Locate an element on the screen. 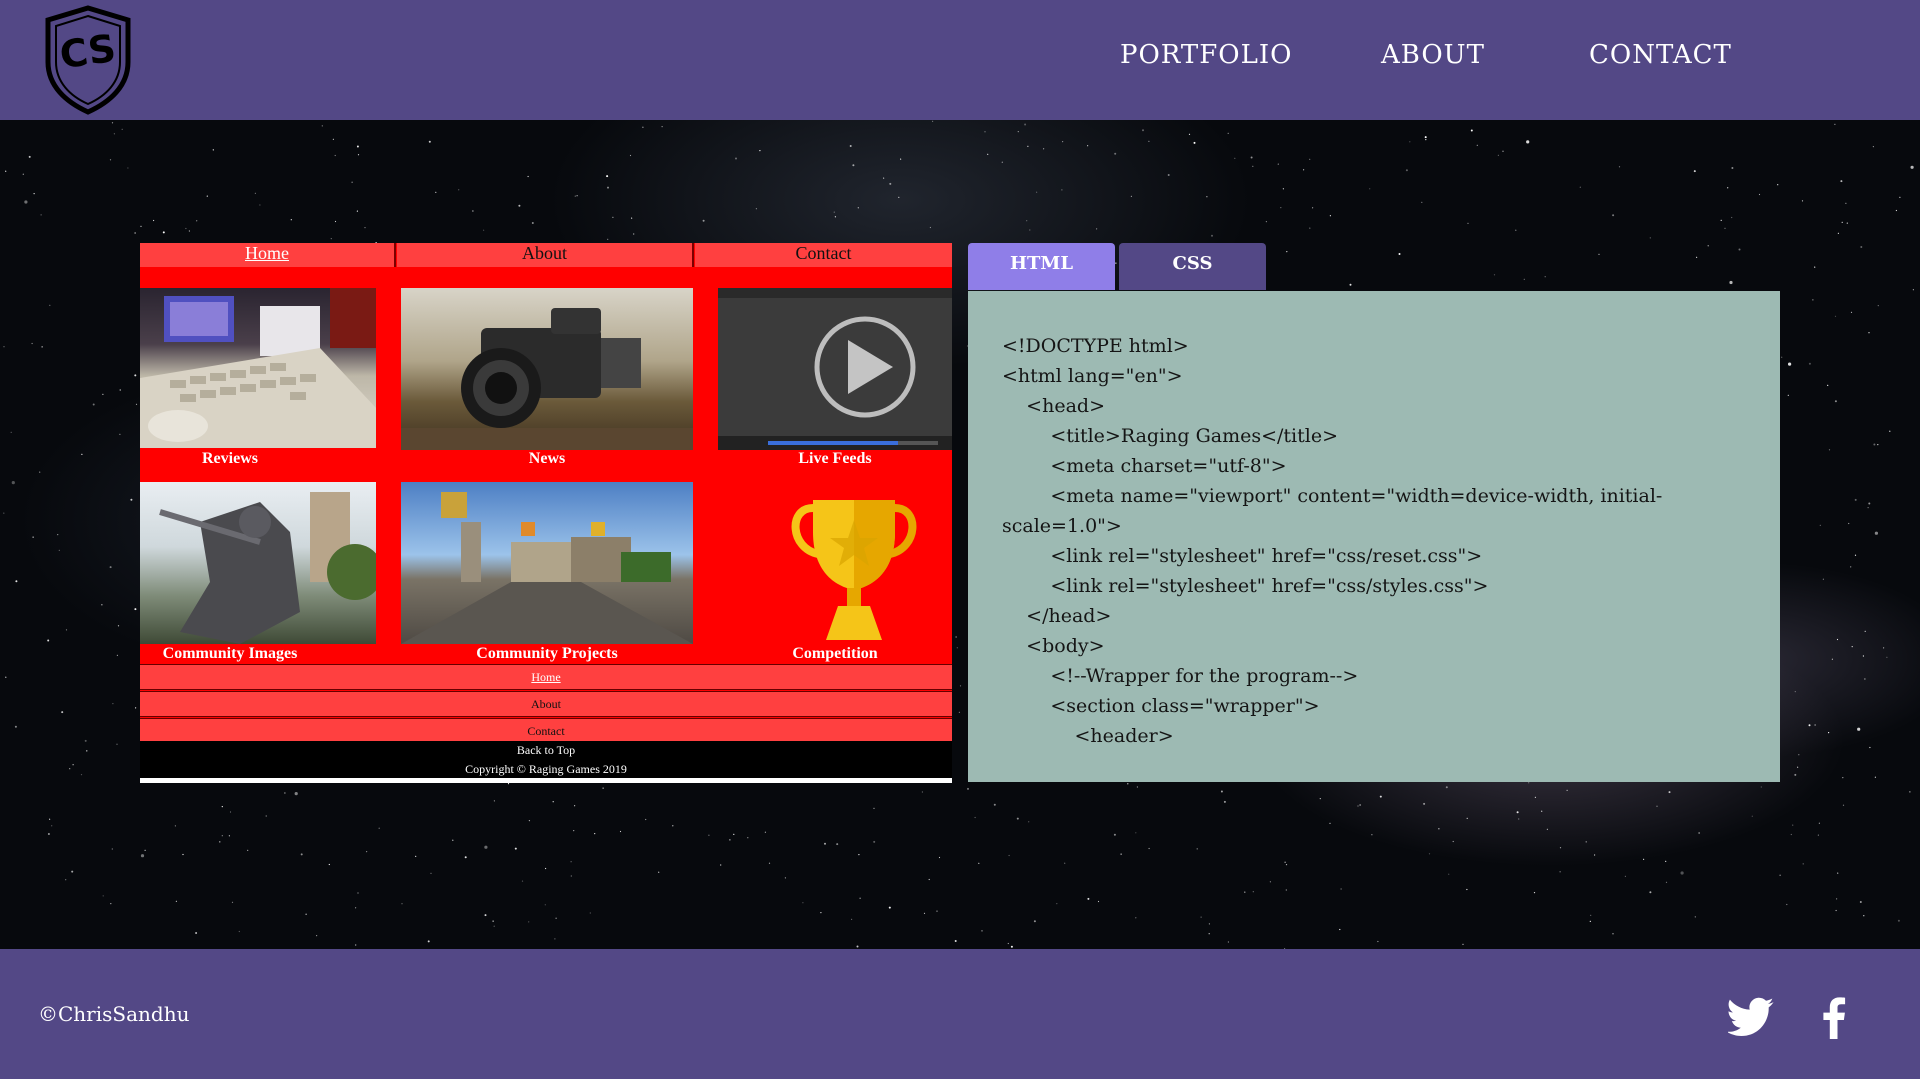 This screenshot has width=1920, height=1079. preview-divider is located at coordinates (546, 780).